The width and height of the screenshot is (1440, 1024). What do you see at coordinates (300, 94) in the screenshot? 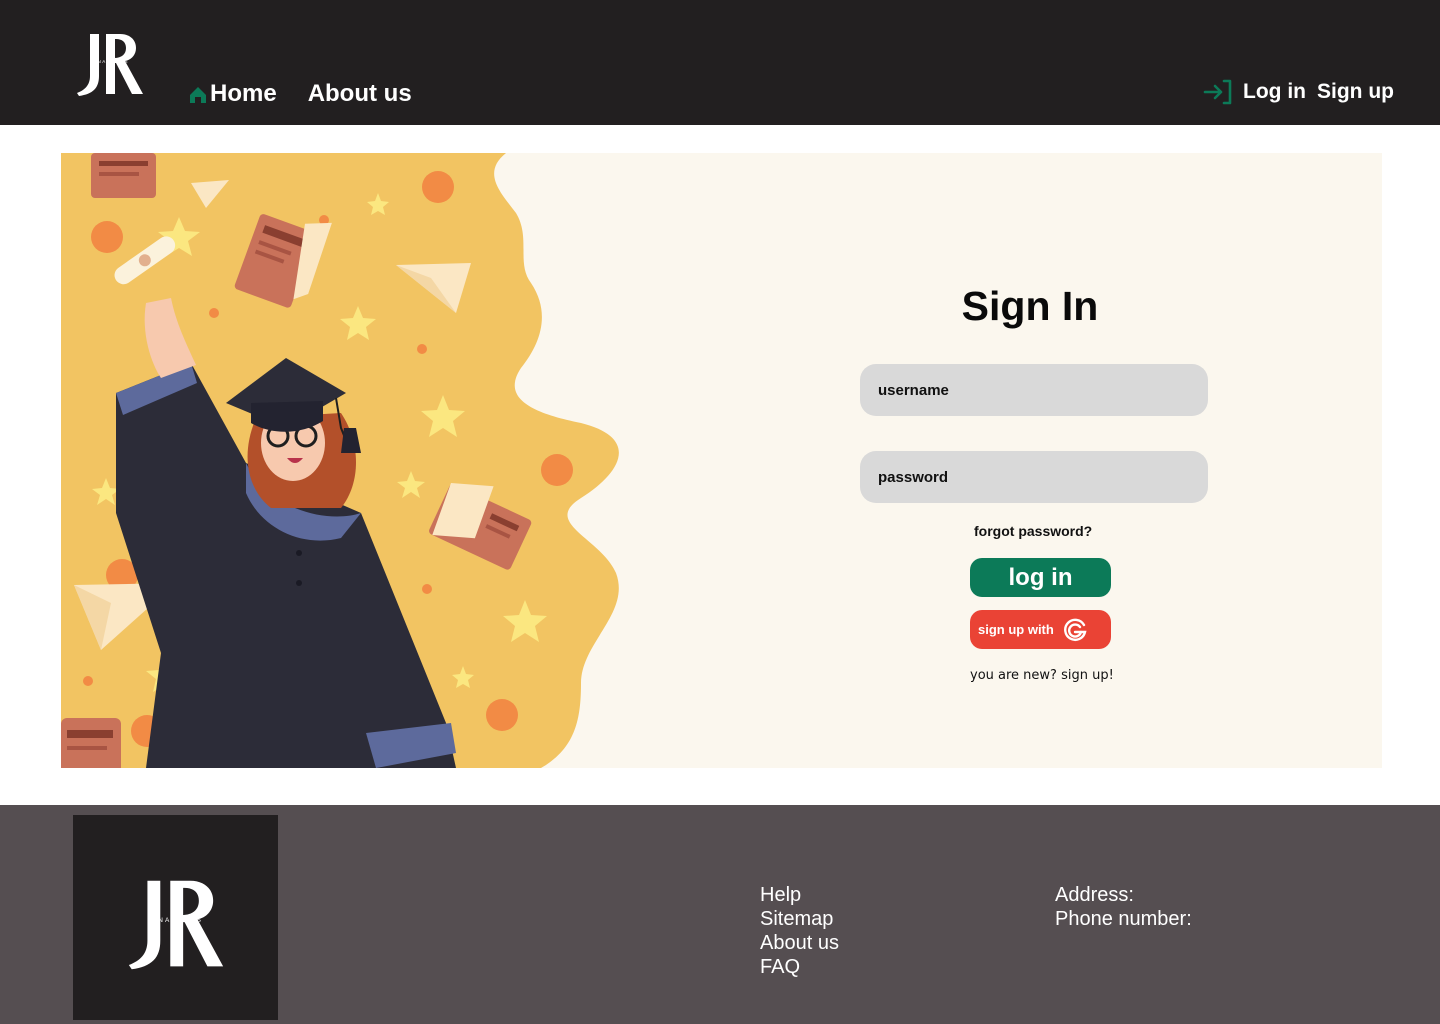
I see `main-nav: Home About us` at bounding box center [300, 94].